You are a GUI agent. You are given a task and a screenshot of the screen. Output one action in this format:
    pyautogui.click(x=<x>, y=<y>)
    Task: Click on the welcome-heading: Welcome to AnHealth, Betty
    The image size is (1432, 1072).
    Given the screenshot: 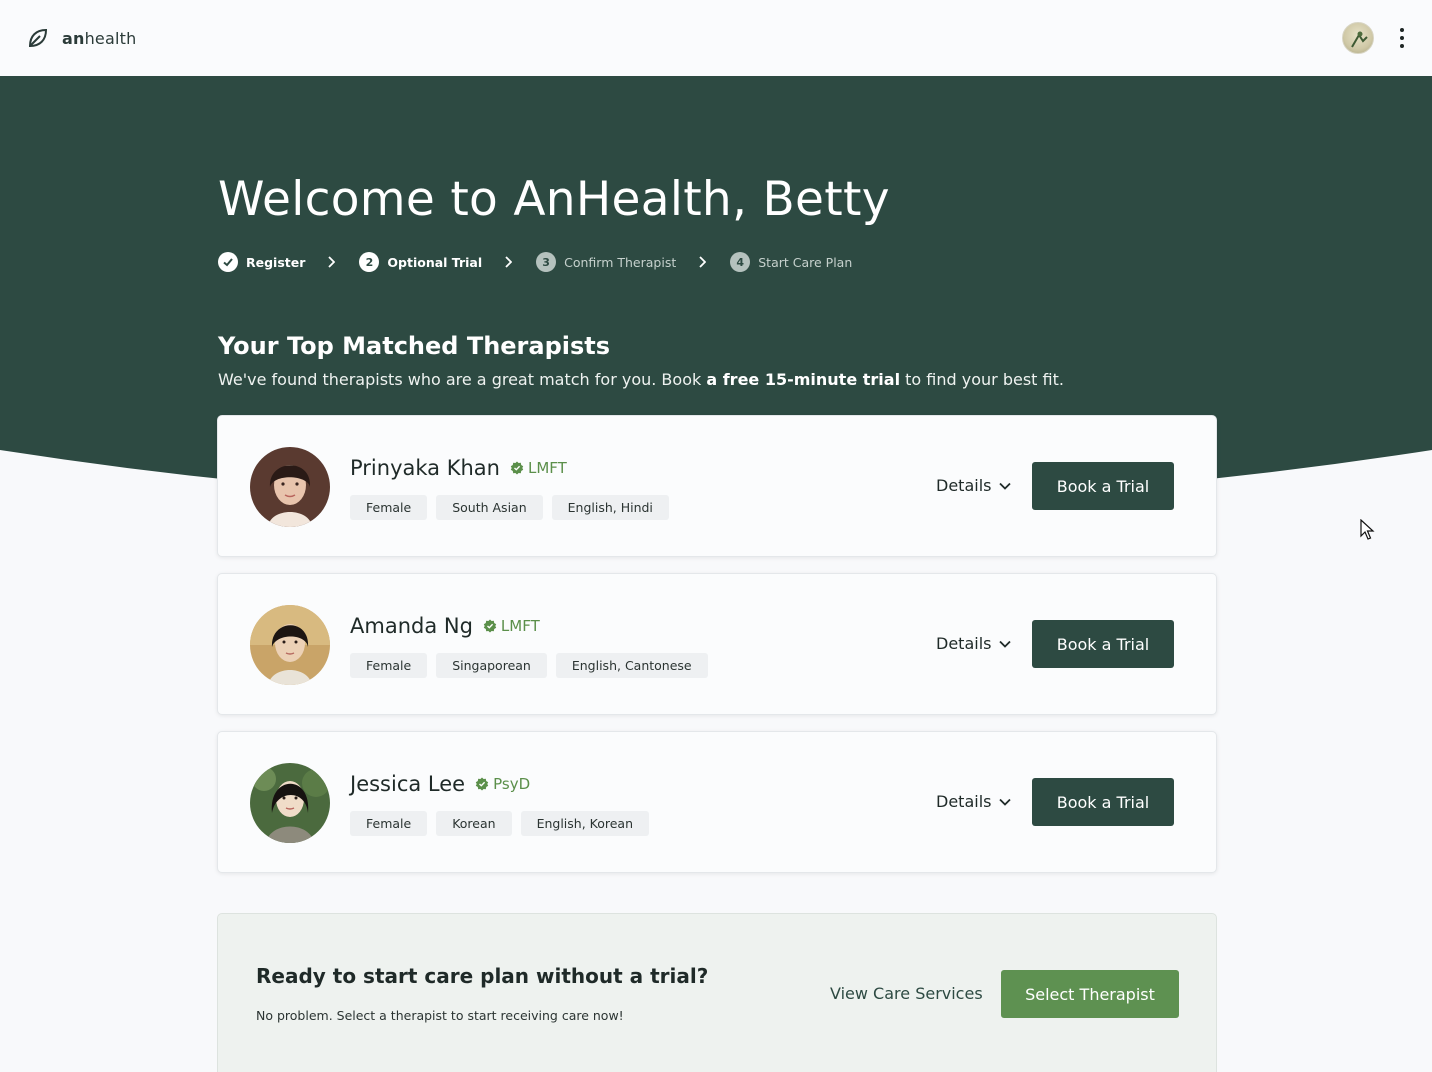 What is the action you would take?
    pyautogui.click(x=554, y=199)
    